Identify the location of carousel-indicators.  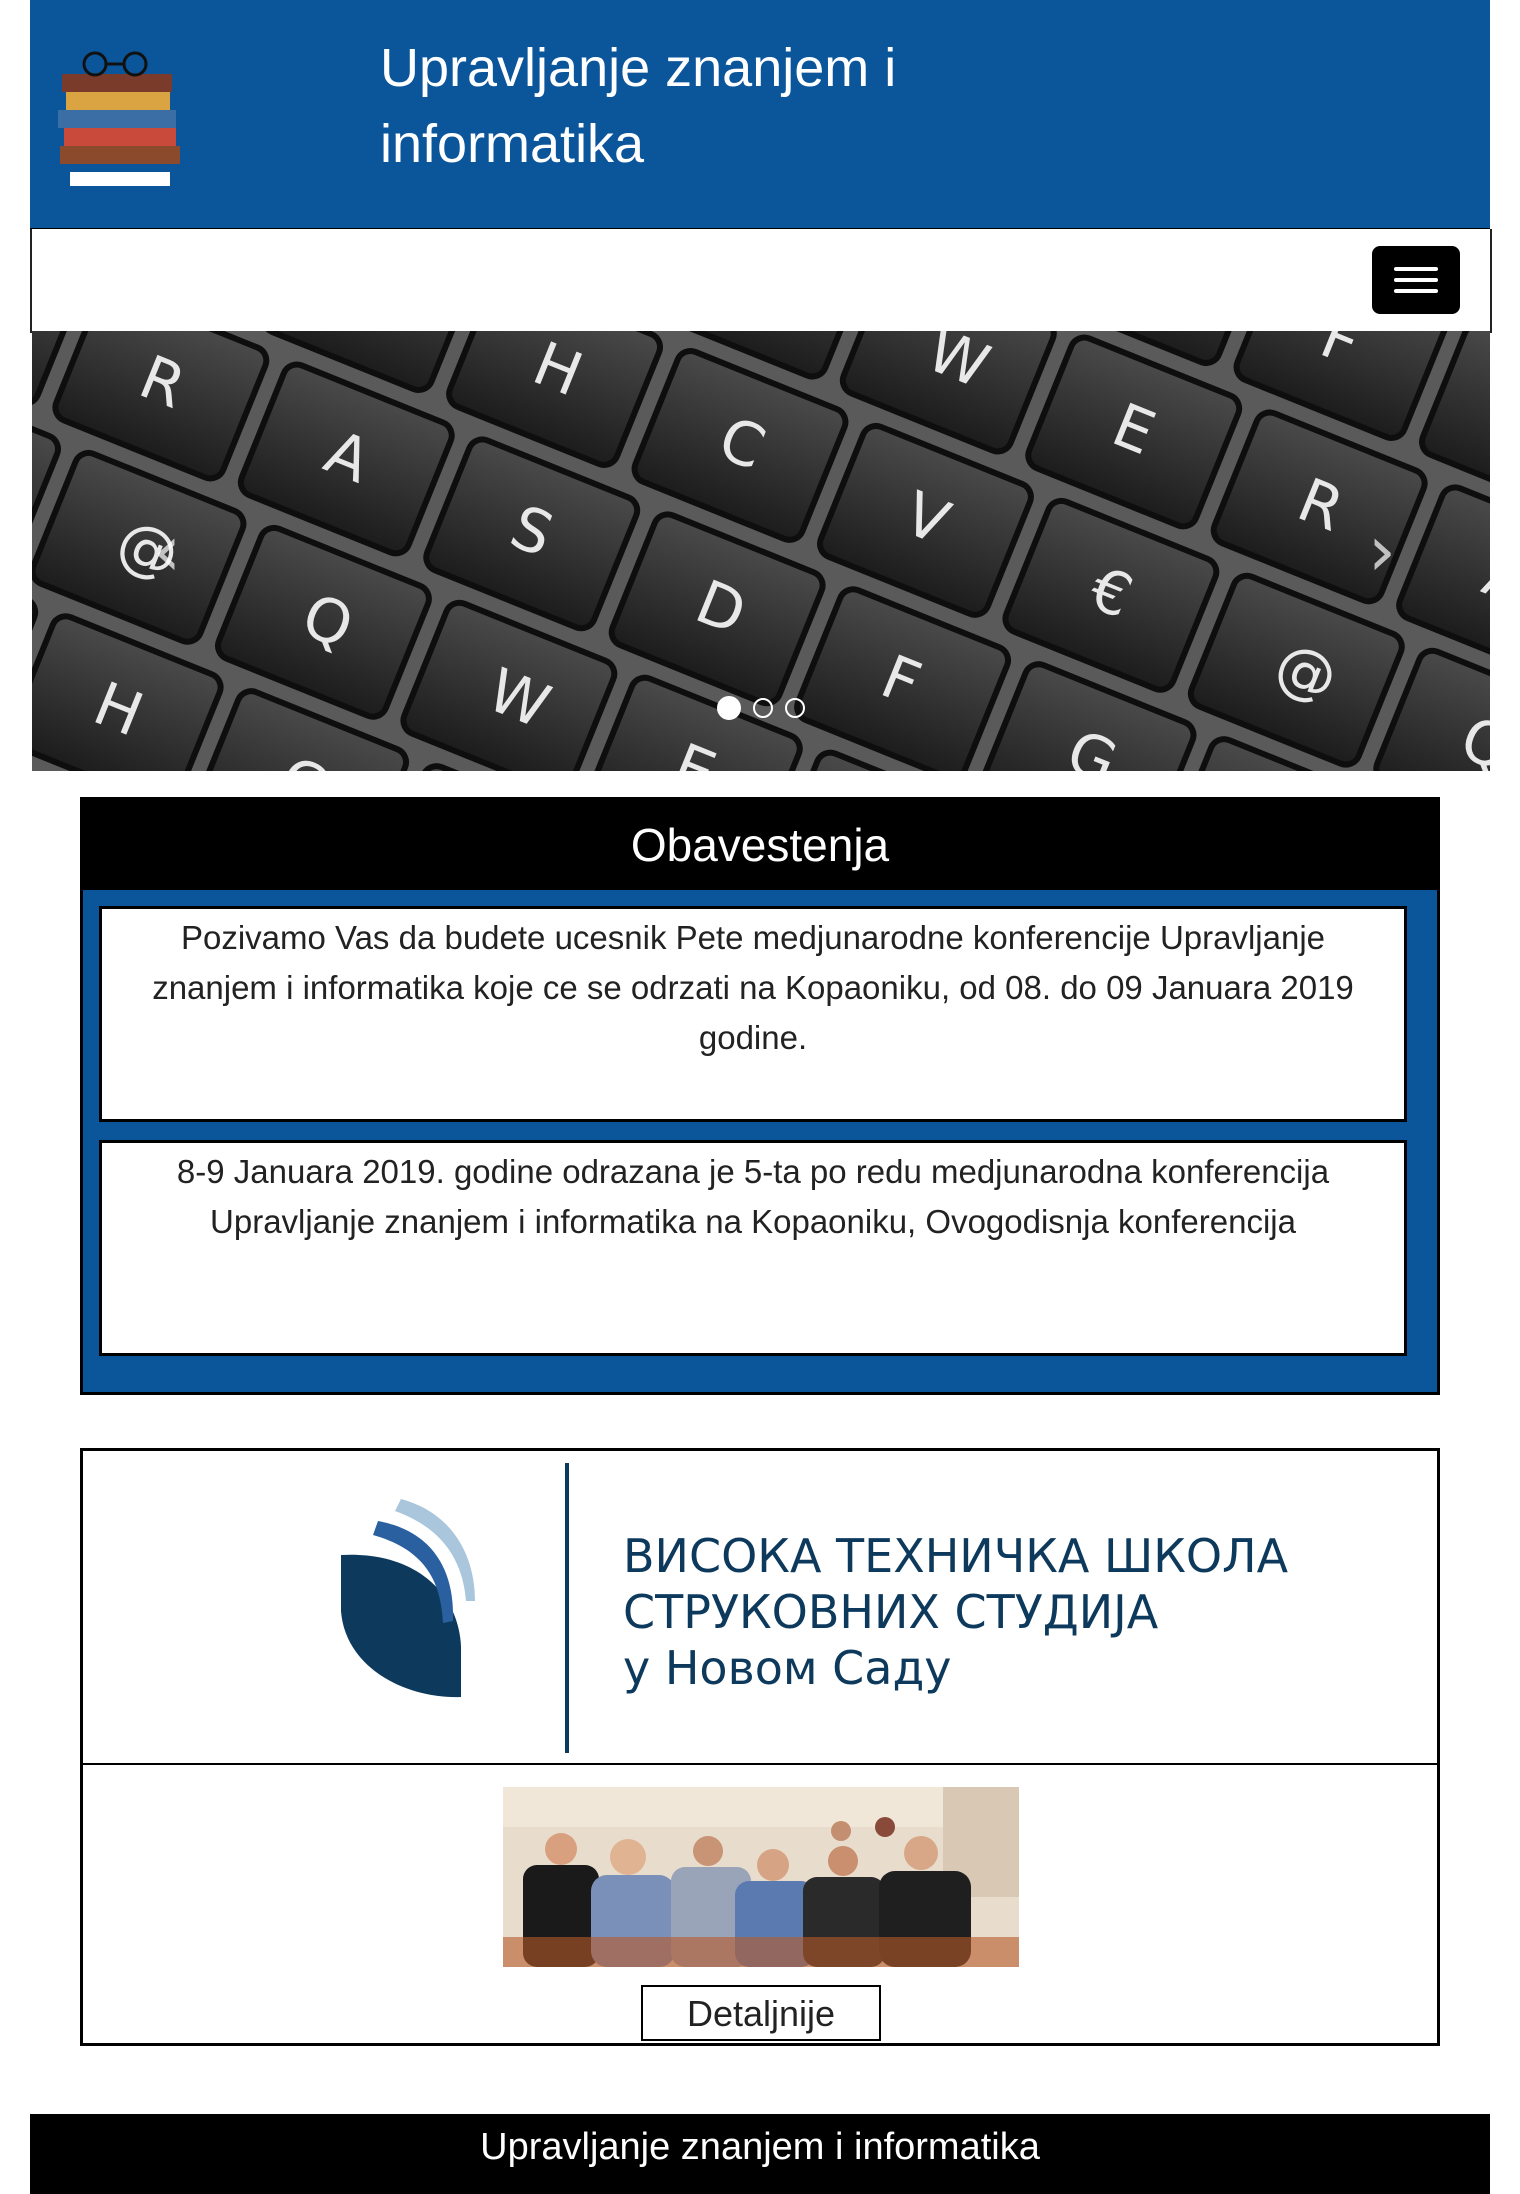
(761, 709).